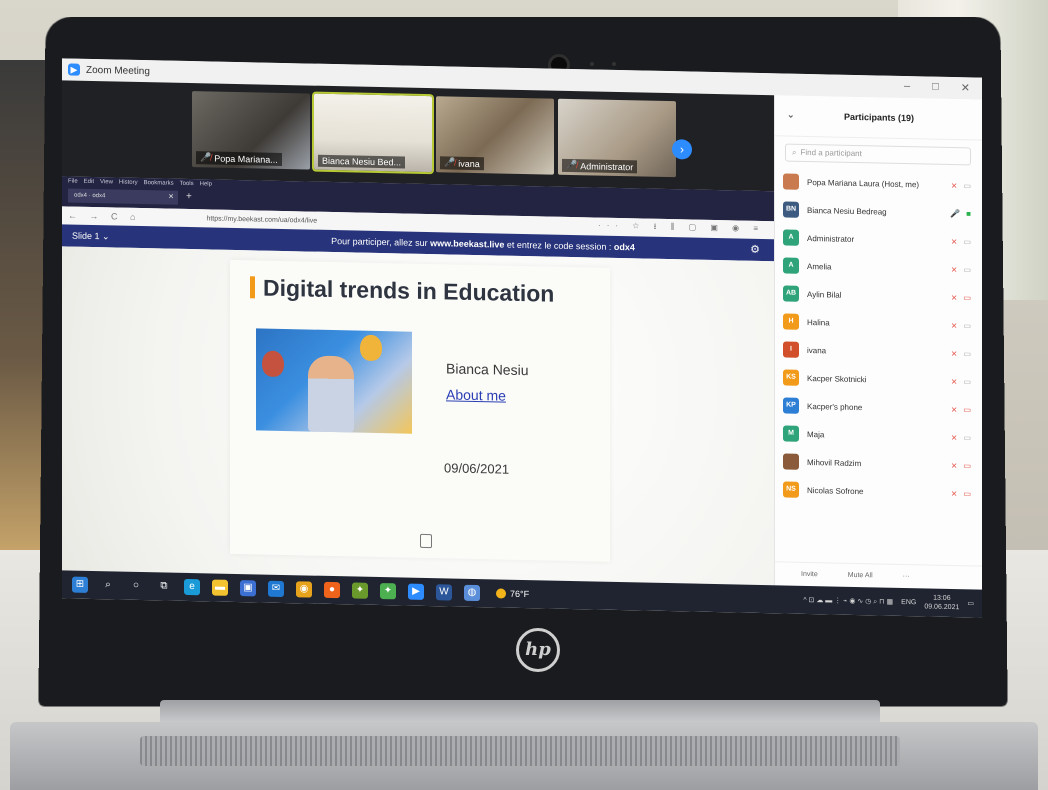 The width and height of the screenshot is (1048, 790). I want to click on language-indicator: ENG, so click(908, 601).